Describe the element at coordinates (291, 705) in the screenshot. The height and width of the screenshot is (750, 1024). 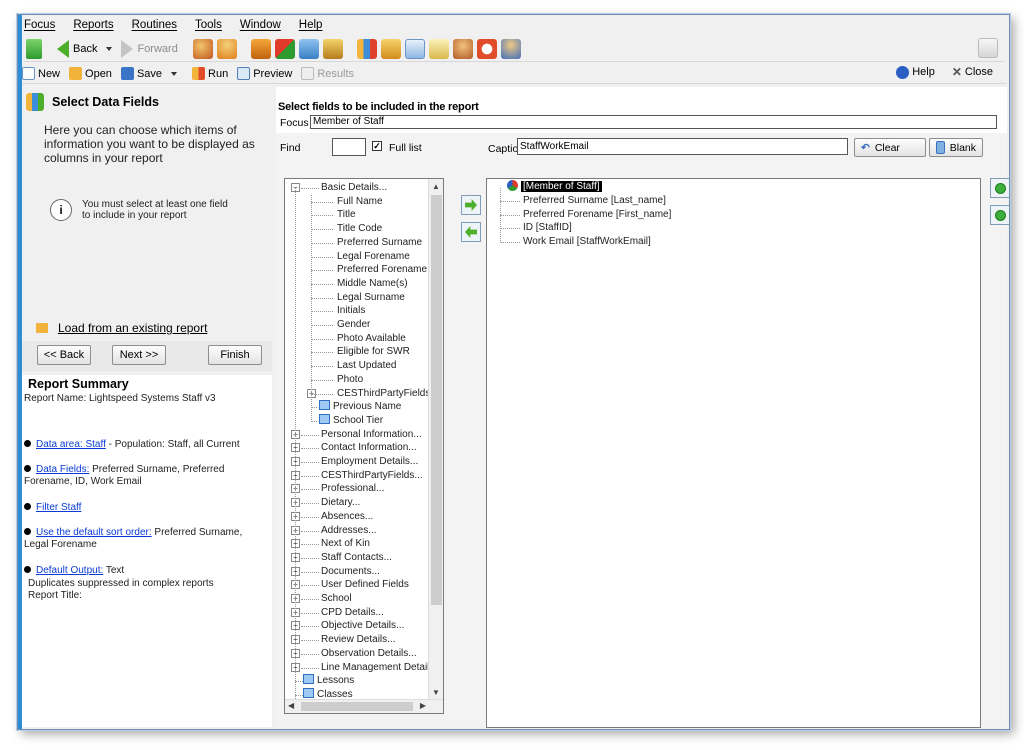
I see `scroll-left-icon: ◀` at that location.